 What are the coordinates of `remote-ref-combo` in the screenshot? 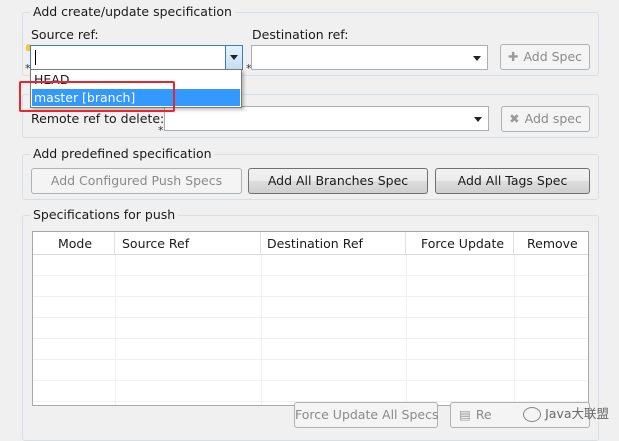 It's located at (326, 118).